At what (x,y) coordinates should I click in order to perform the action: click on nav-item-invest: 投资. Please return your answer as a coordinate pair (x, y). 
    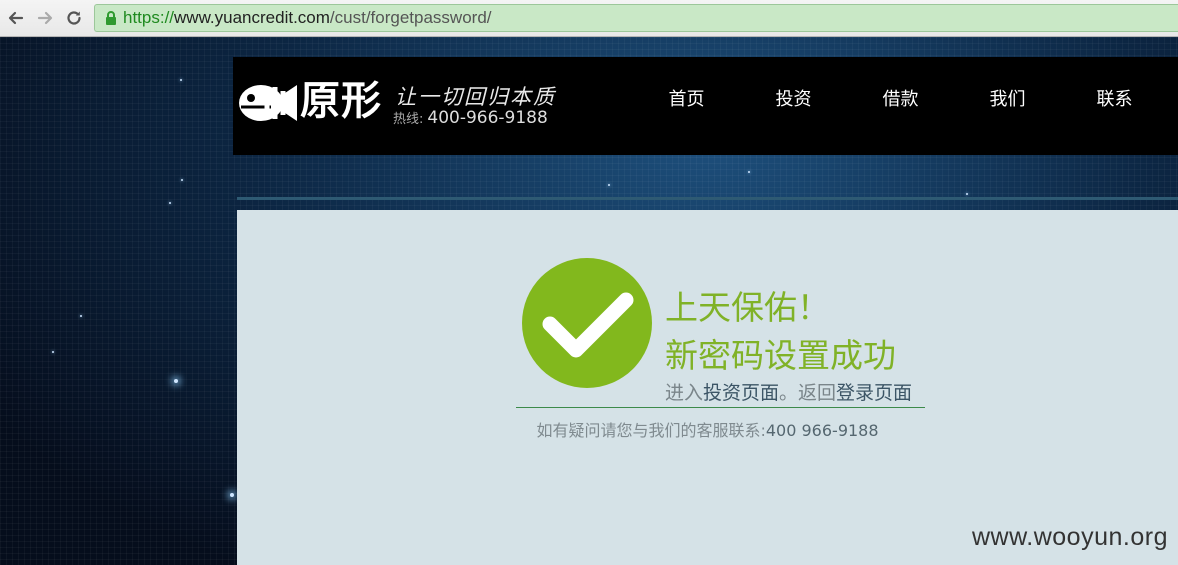
    Looking at the image, I should click on (793, 98).